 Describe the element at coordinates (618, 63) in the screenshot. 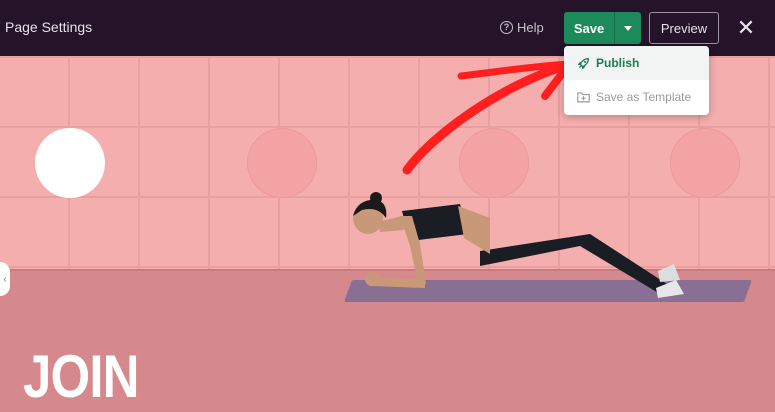

I see `publish-label: Publish` at that location.